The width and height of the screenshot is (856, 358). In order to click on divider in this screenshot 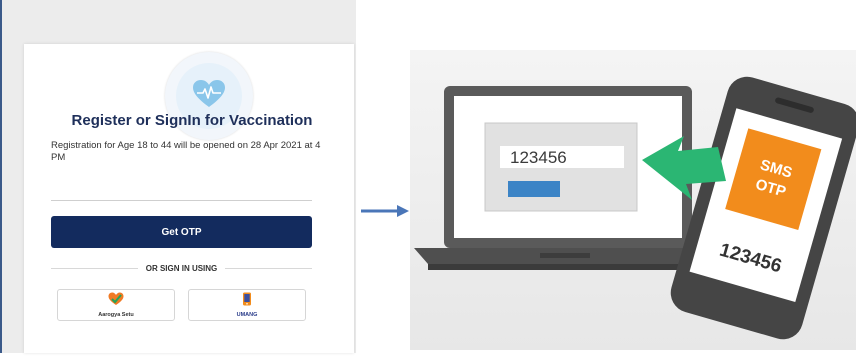, I will do `click(181, 200)`.